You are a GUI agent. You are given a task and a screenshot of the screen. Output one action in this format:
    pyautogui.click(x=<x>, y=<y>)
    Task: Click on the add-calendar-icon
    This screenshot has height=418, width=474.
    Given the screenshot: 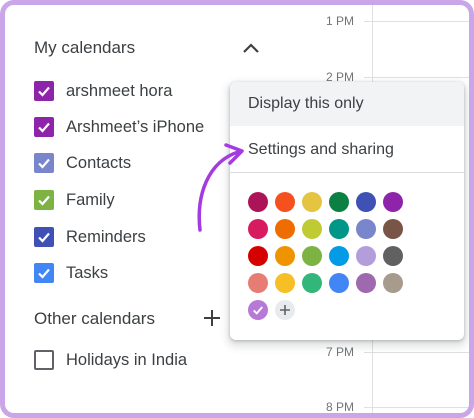 What is the action you would take?
    pyautogui.click(x=212, y=318)
    